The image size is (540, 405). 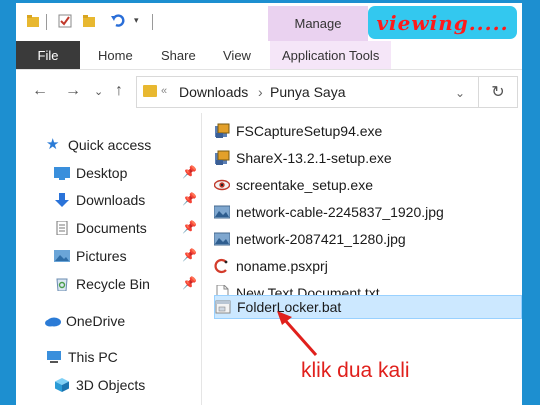 What do you see at coordinates (368, 307) in the screenshot?
I see `list-item-selected: FolderLocker.bat` at bounding box center [368, 307].